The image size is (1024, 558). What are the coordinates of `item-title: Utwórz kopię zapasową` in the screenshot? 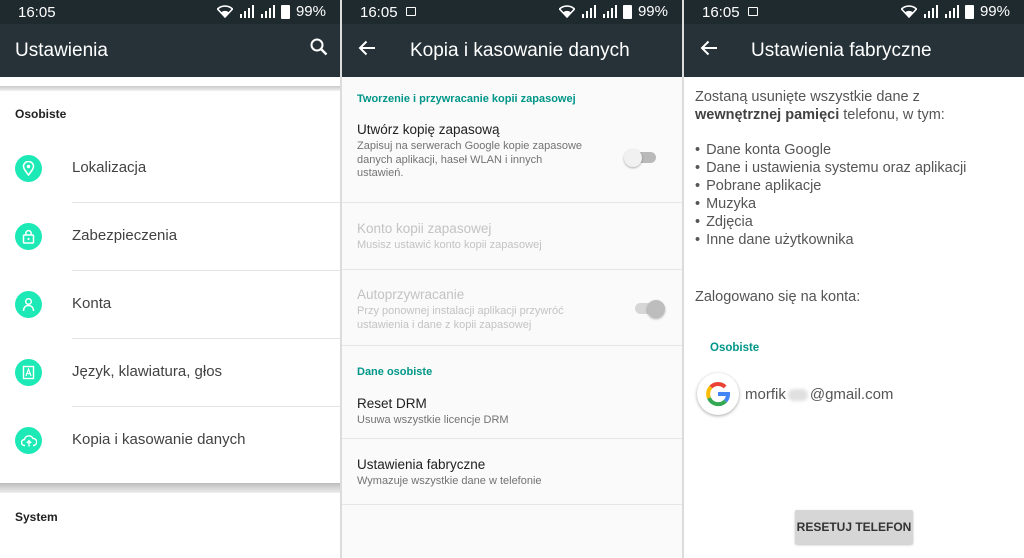 It's located at (428, 129).